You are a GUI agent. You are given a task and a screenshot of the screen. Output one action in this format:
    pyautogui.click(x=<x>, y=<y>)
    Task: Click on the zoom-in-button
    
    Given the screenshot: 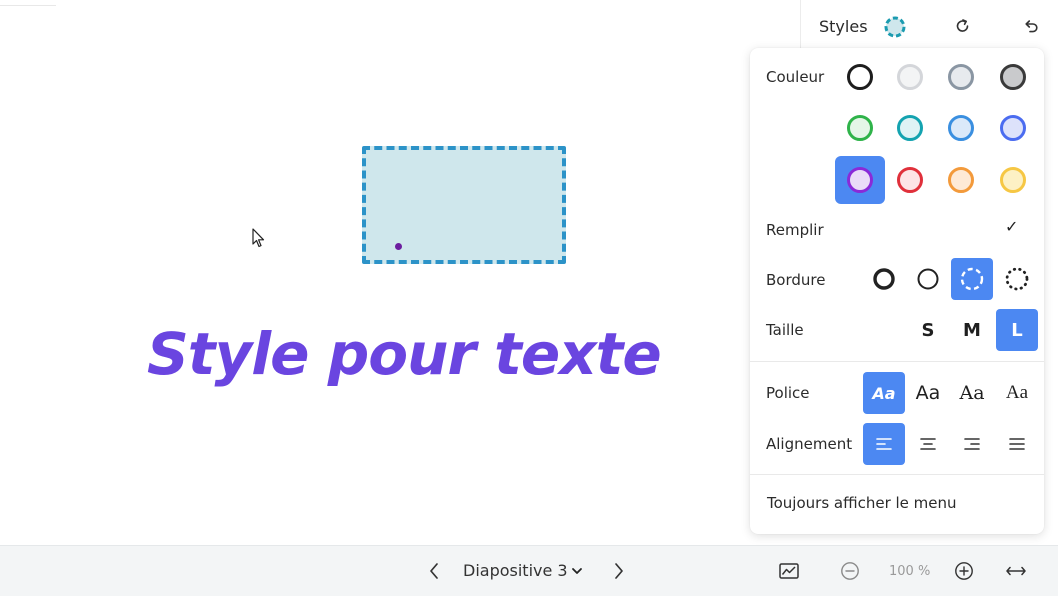 What is the action you would take?
    pyautogui.click(x=964, y=571)
    